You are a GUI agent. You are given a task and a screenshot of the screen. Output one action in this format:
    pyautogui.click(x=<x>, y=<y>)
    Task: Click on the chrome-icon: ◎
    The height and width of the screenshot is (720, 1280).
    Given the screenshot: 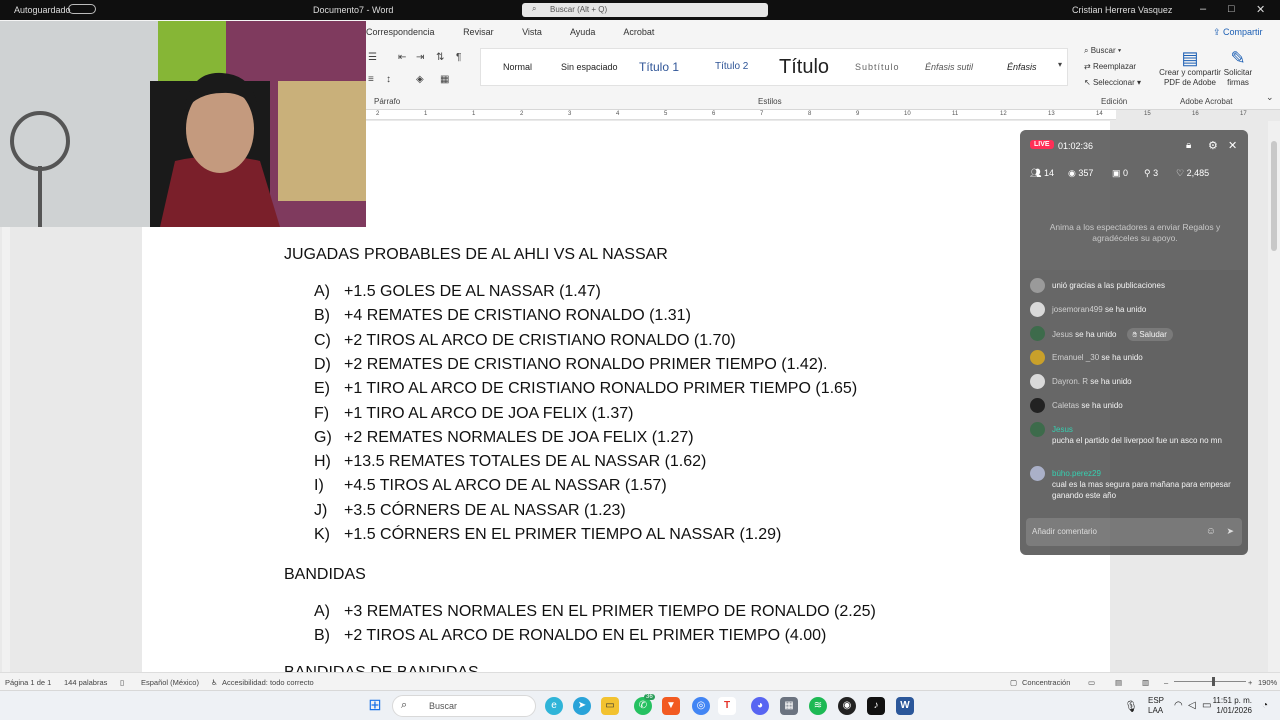 What is the action you would take?
    pyautogui.click(x=701, y=706)
    